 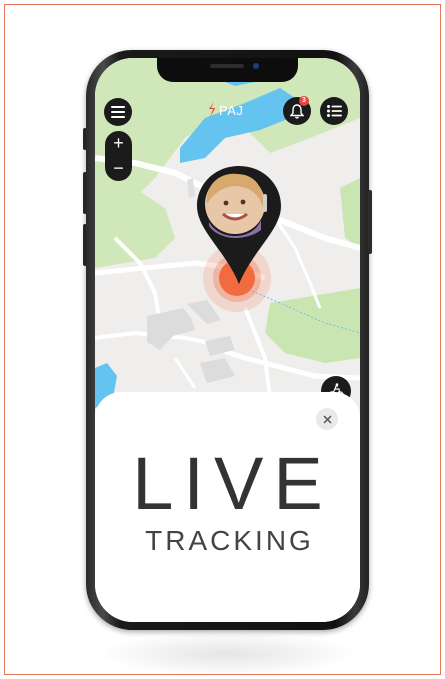 I want to click on phone-reflection, so click(x=227, y=654).